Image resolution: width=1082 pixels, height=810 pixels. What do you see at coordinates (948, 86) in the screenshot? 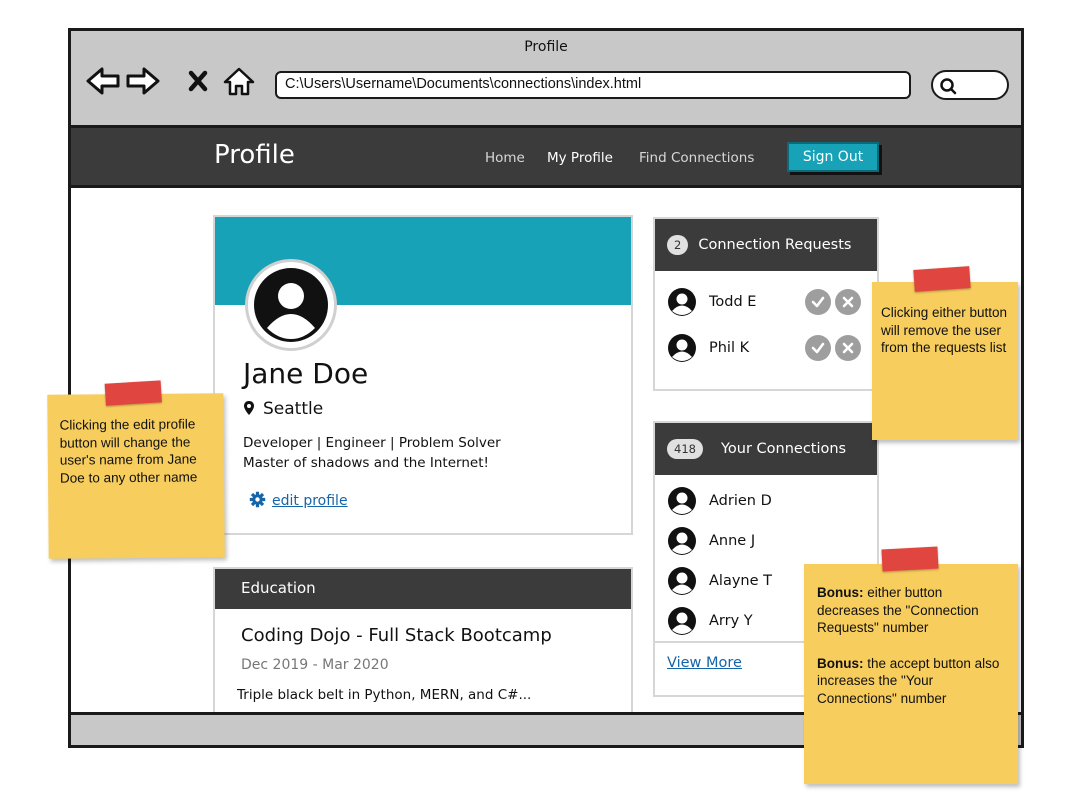
I see `search-icon` at bounding box center [948, 86].